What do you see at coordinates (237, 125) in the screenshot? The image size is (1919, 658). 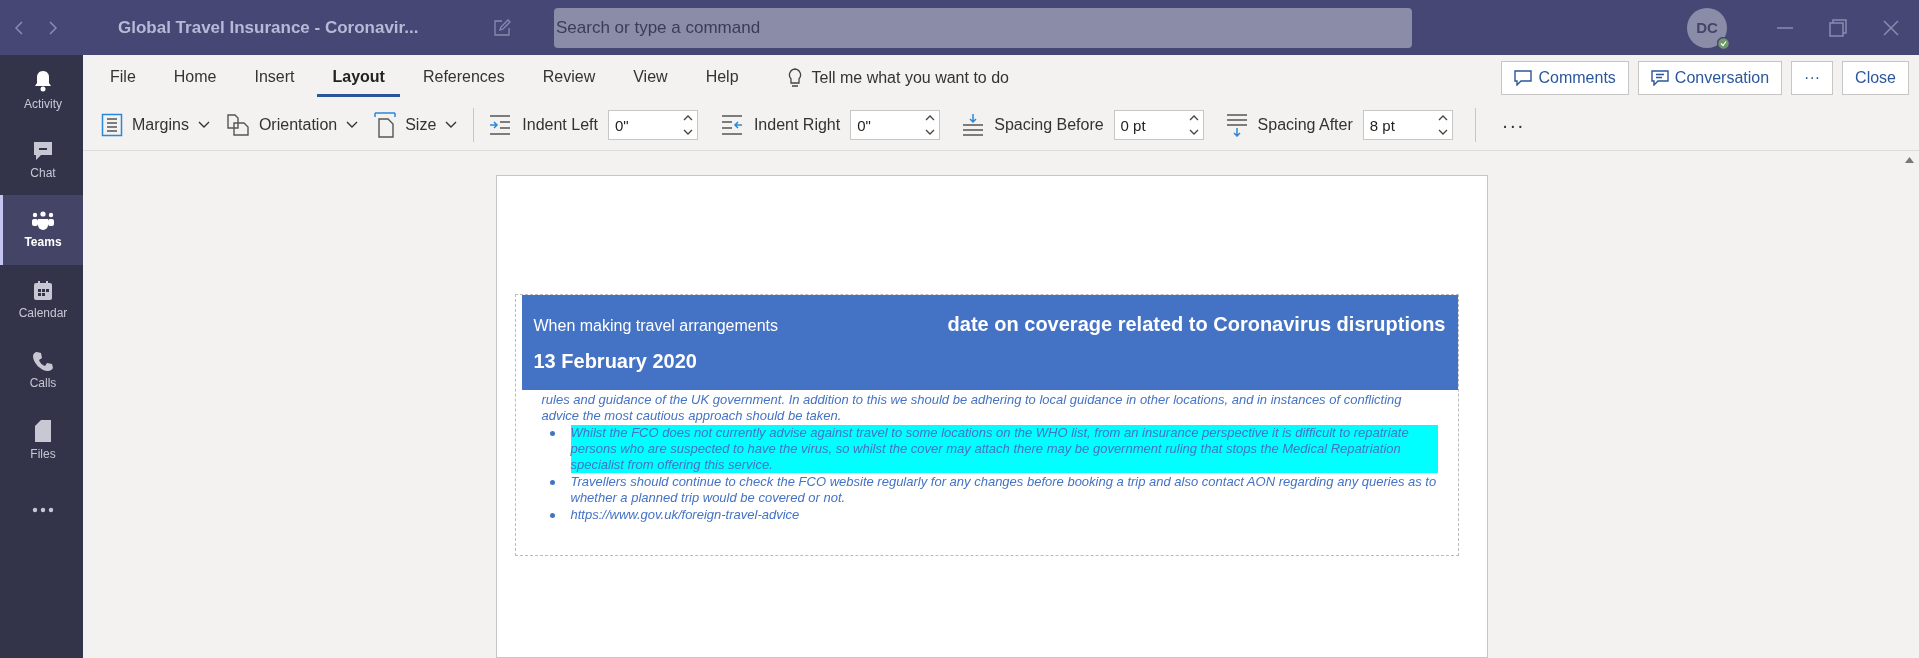 I see `orientation-icon` at bounding box center [237, 125].